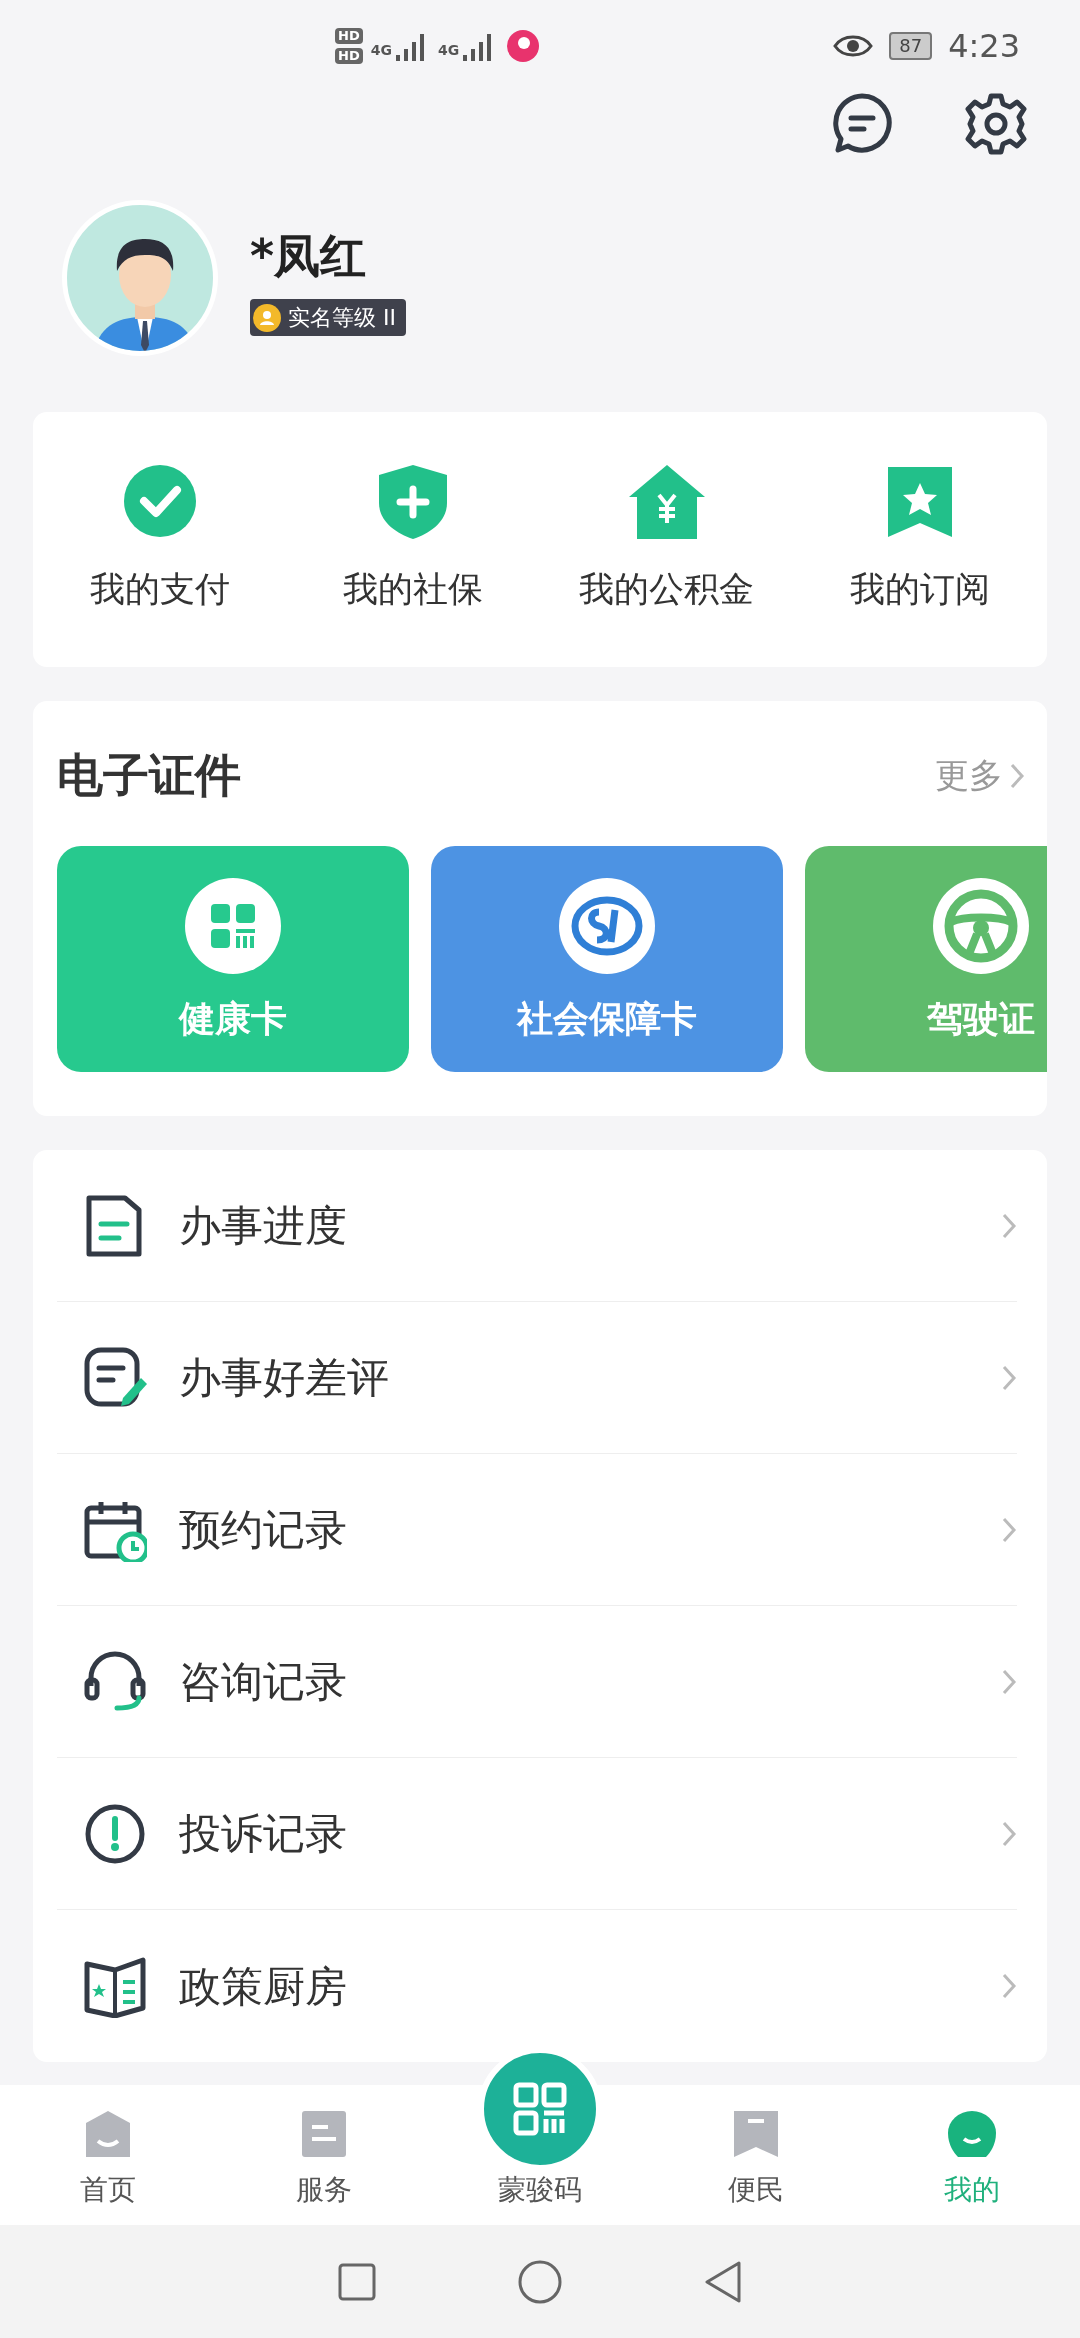 This screenshot has width=1080, height=2338. Describe the element at coordinates (862, 124) in the screenshot. I see `message-icon` at that location.